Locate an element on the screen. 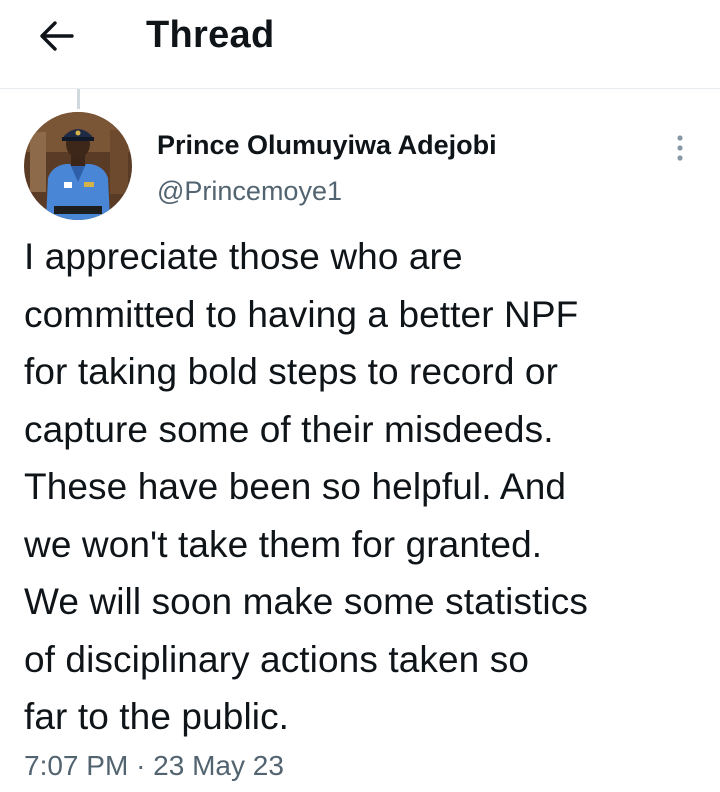  arrow-left-icon is located at coordinates (57, 36).